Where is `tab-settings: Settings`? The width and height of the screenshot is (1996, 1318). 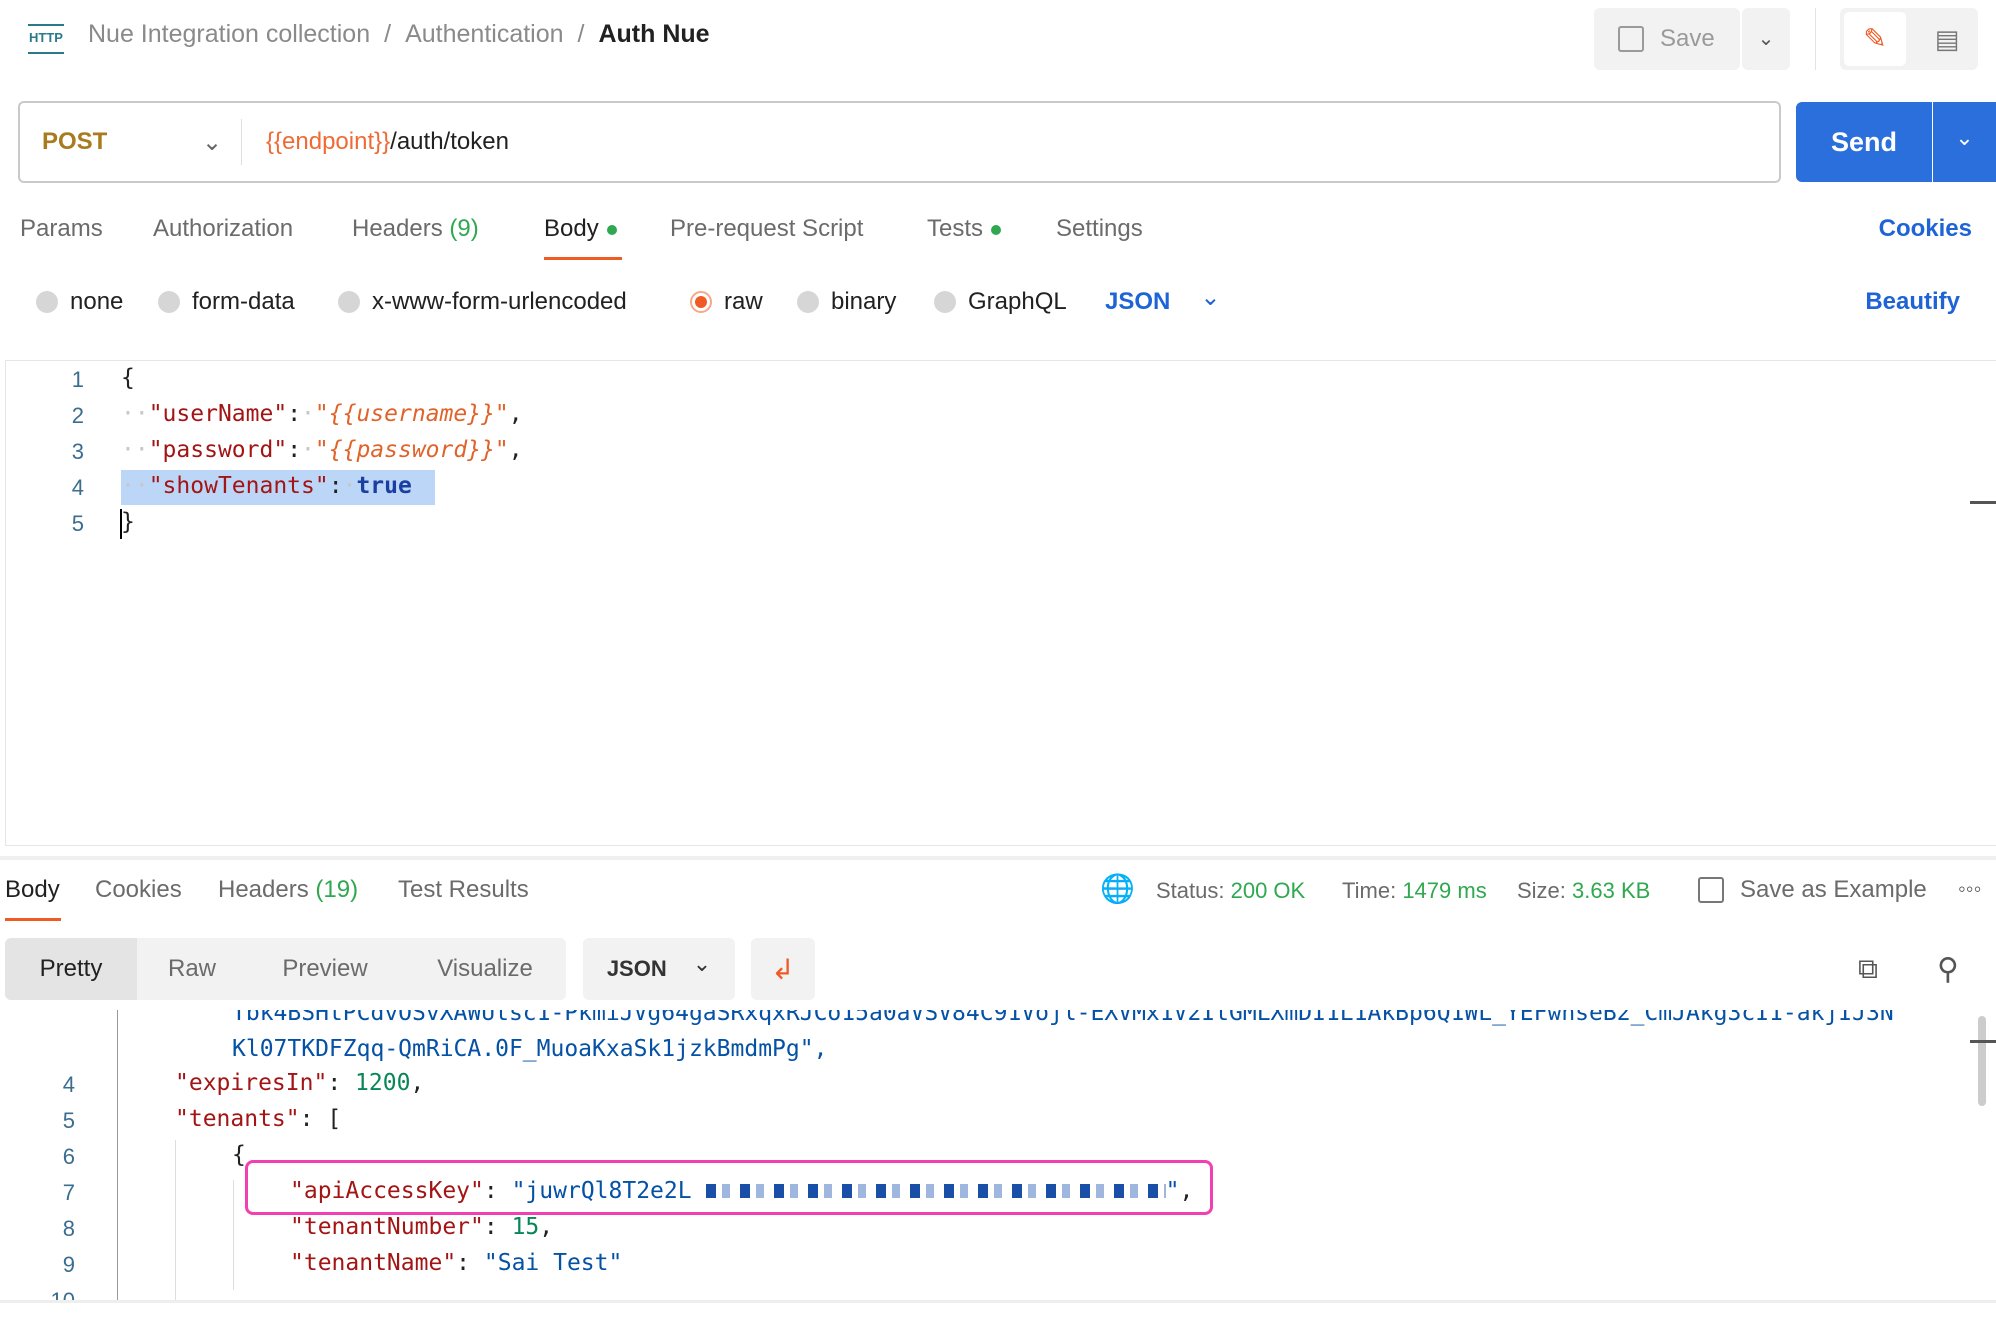 tab-settings: Settings is located at coordinates (1099, 229).